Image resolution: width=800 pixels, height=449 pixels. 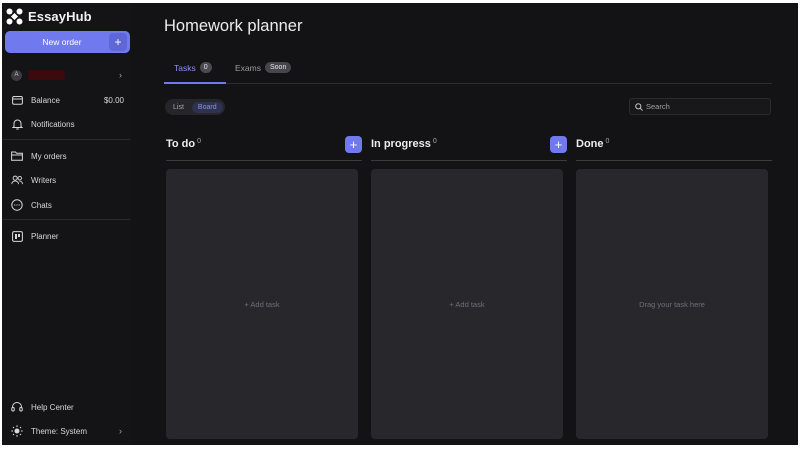 I want to click on sidebar-item-balance: Balance $0.00, so click(x=67, y=100).